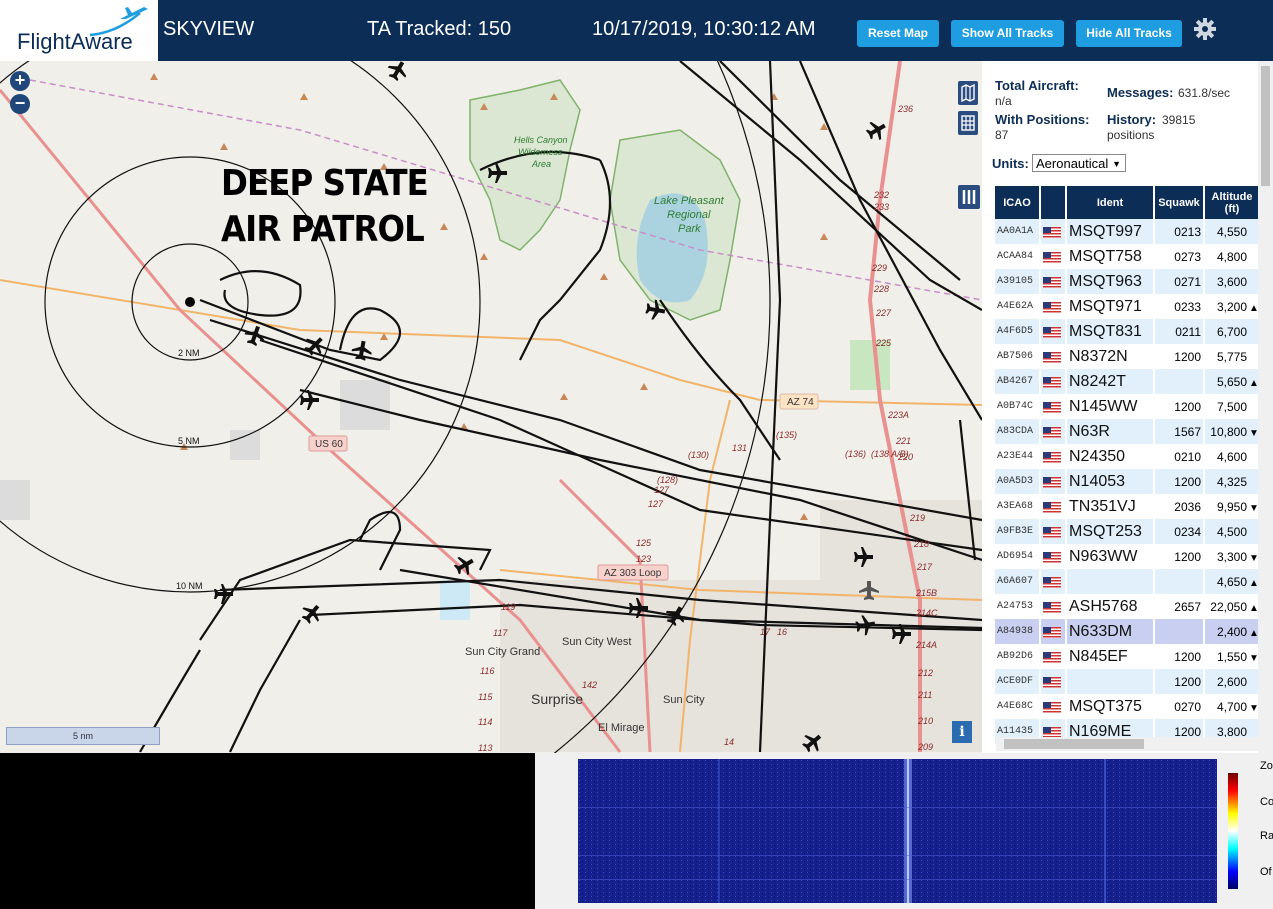 This screenshot has height=909, width=1273. What do you see at coordinates (1232, 406) in the screenshot?
I see `cell-altitude: 7,500` at bounding box center [1232, 406].